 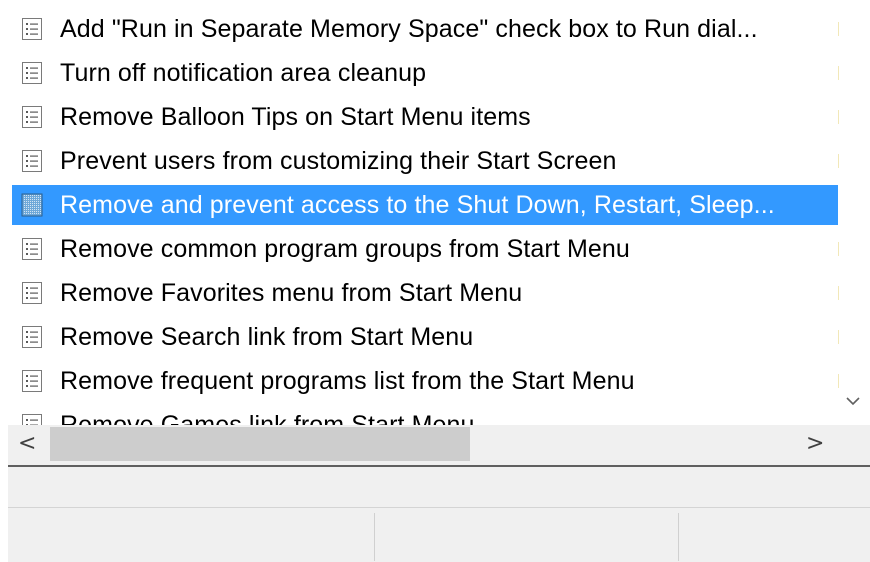 What do you see at coordinates (815, 443) in the screenshot?
I see `scroll-right-button: >` at bounding box center [815, 443].